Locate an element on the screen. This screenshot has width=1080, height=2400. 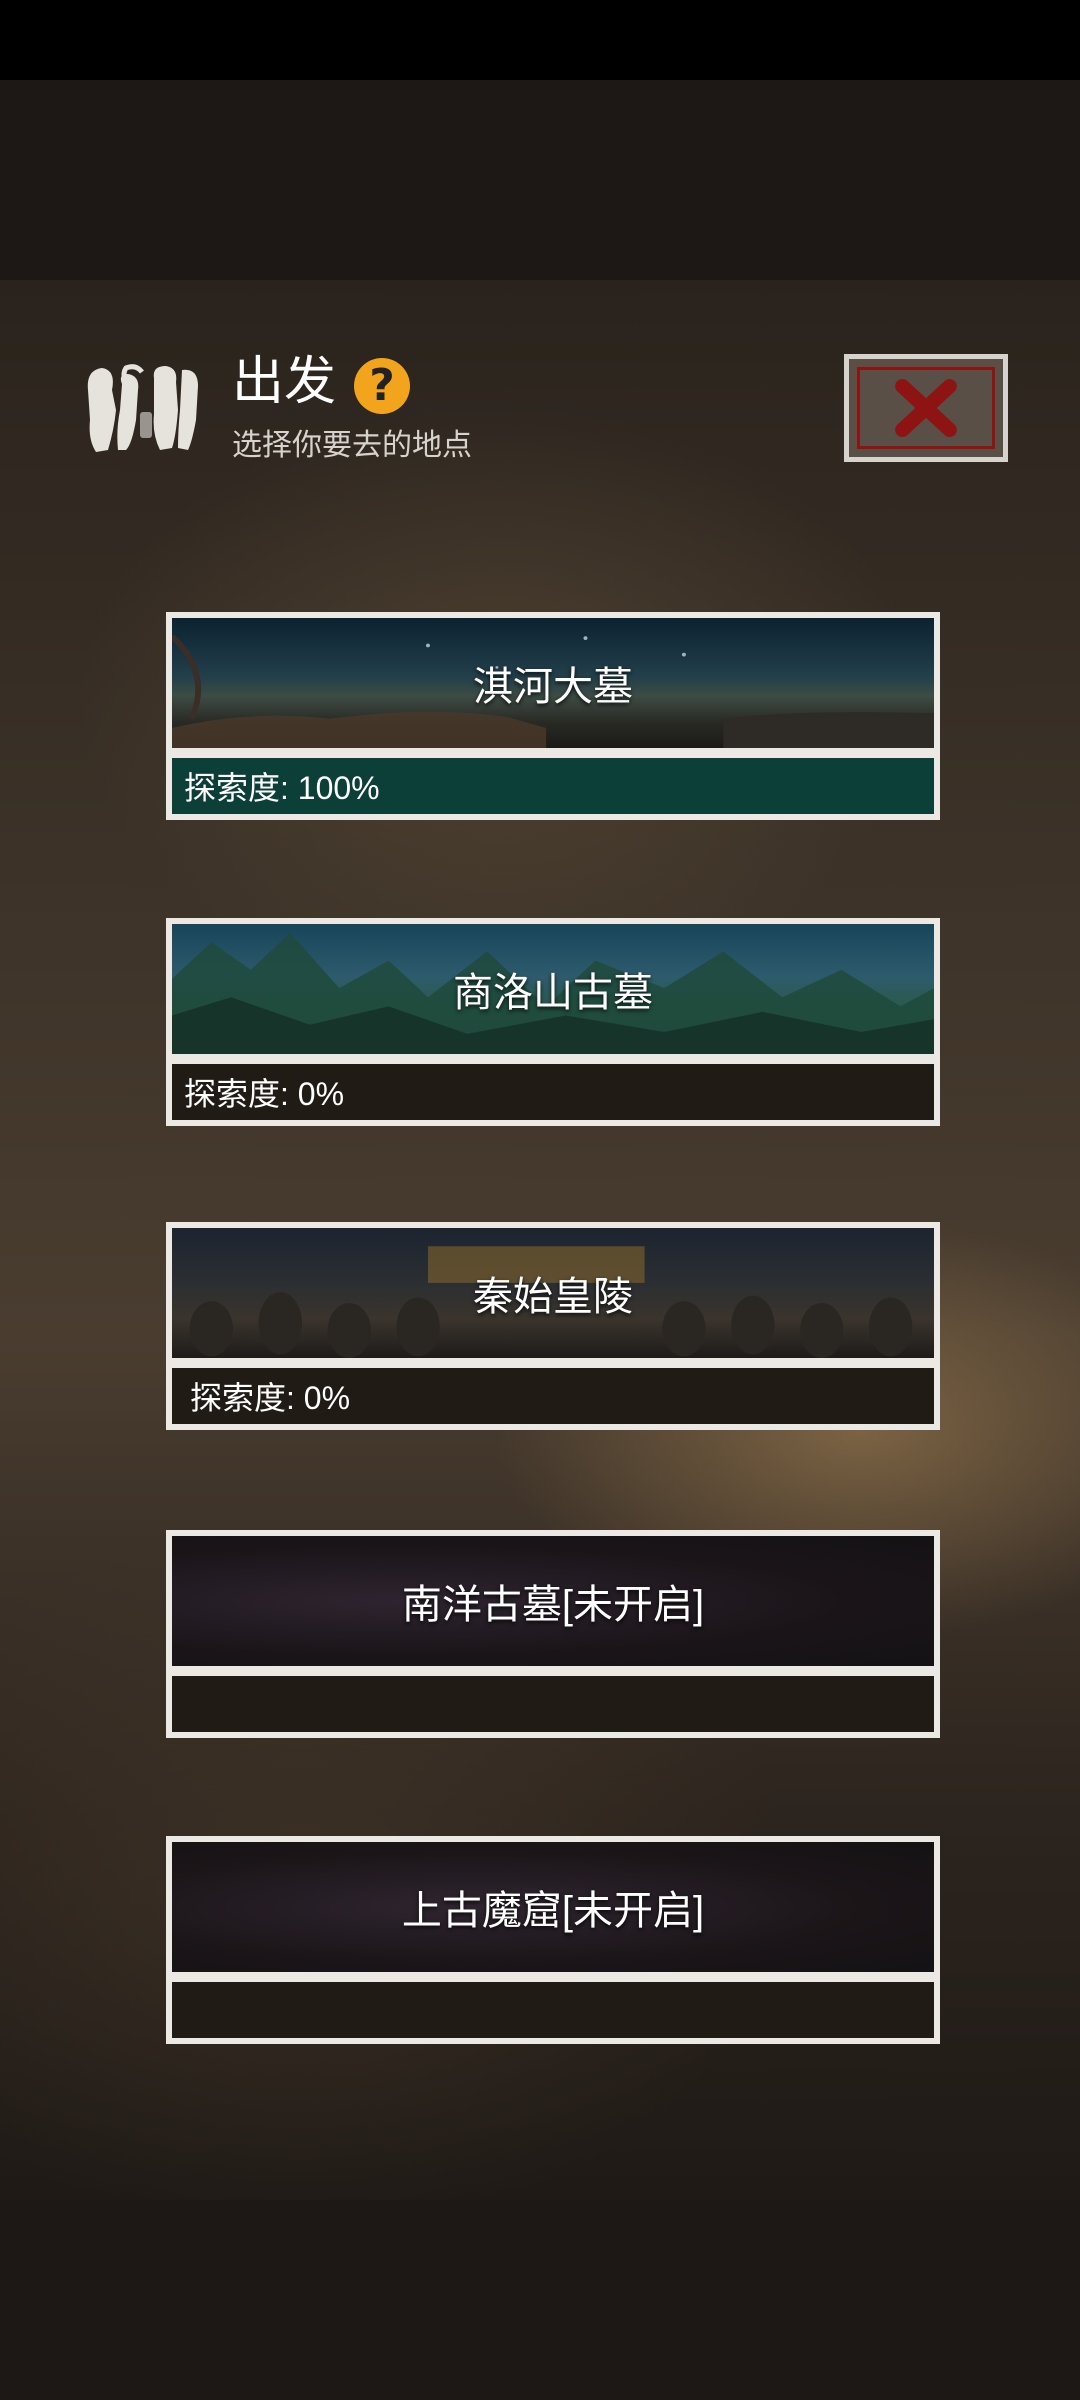
location-banner: 上古魔窟[未开启] is located at coordinates (553, 1907).